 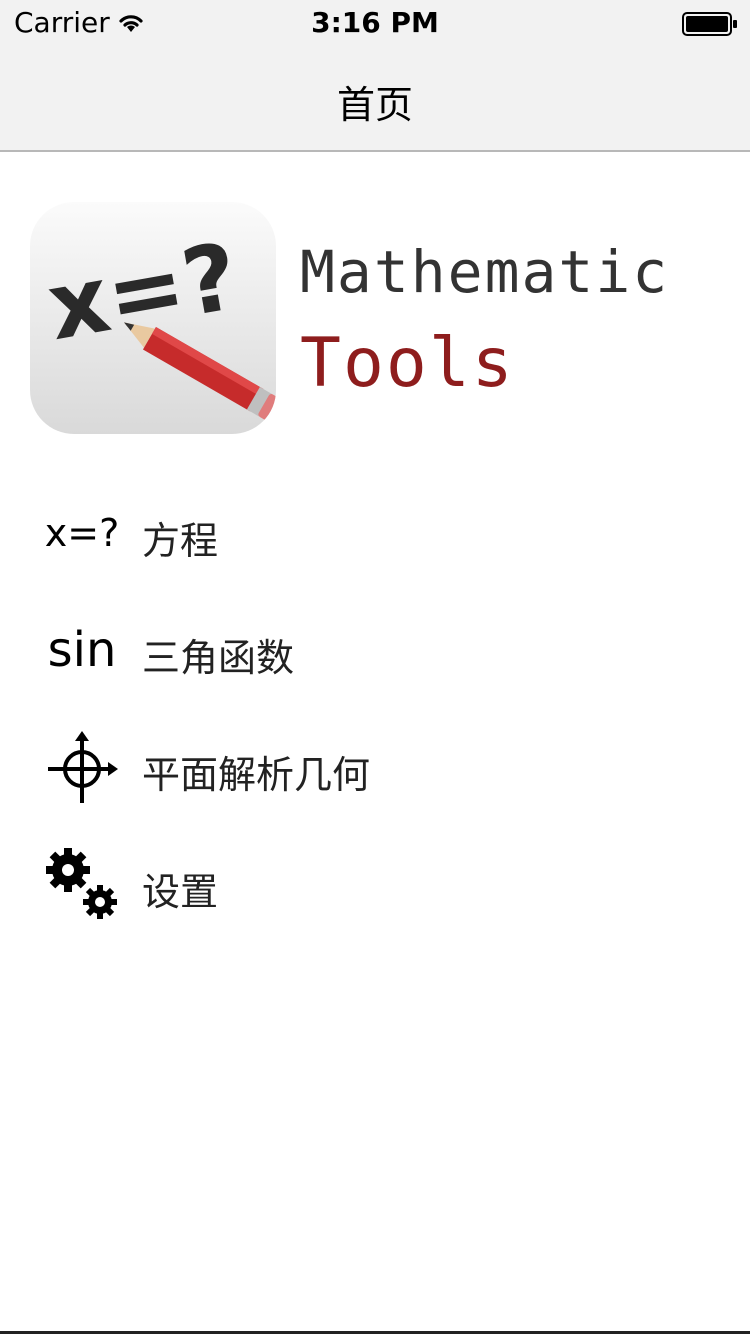 What do you see at coordinates (180, 892) in the screenshot?
I see `menu-item-label: 设置` at bounding box center [180, 892].